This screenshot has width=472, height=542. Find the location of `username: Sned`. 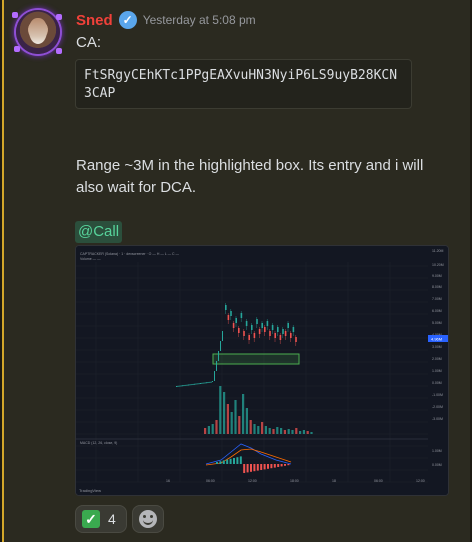

username: Sned is located at coordinates (94, 20).